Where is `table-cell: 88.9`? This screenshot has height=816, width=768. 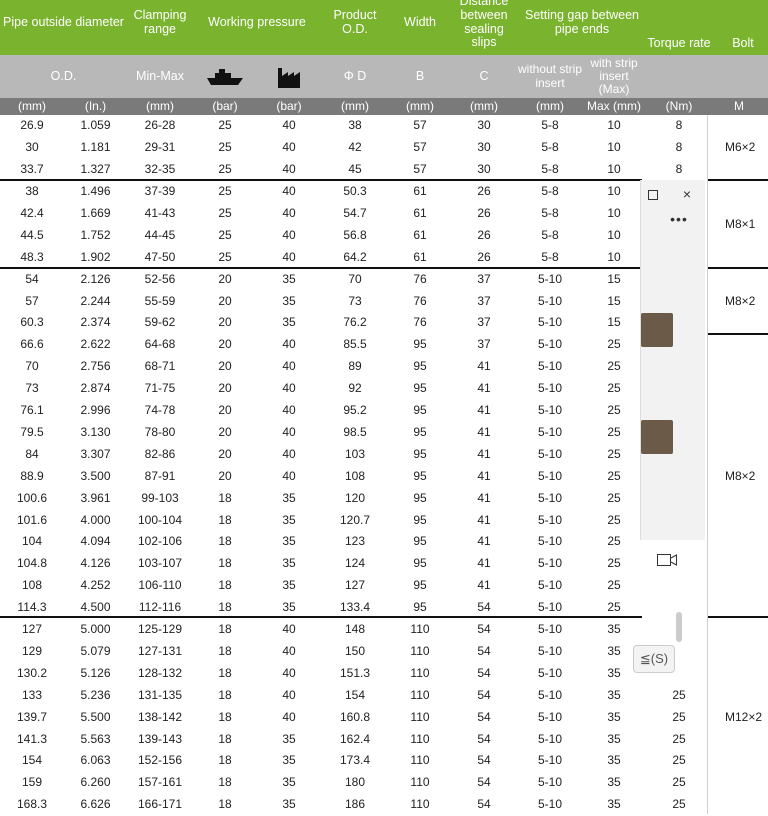 table-cell: 88.9 is located at coordinates (32, 475).